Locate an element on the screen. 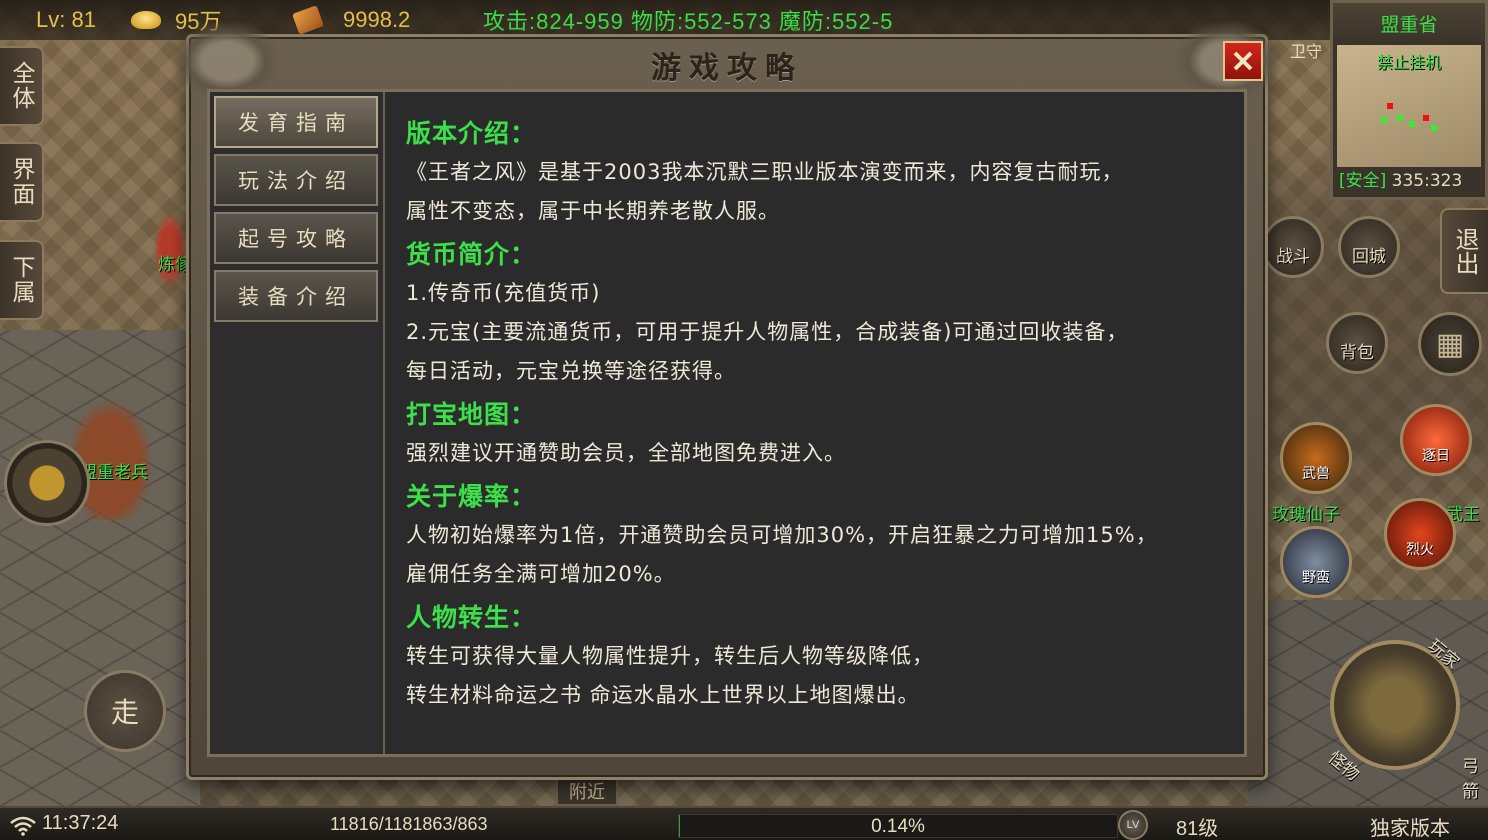  yuanbao-ticket-icon is located at coordinates (308, 20).